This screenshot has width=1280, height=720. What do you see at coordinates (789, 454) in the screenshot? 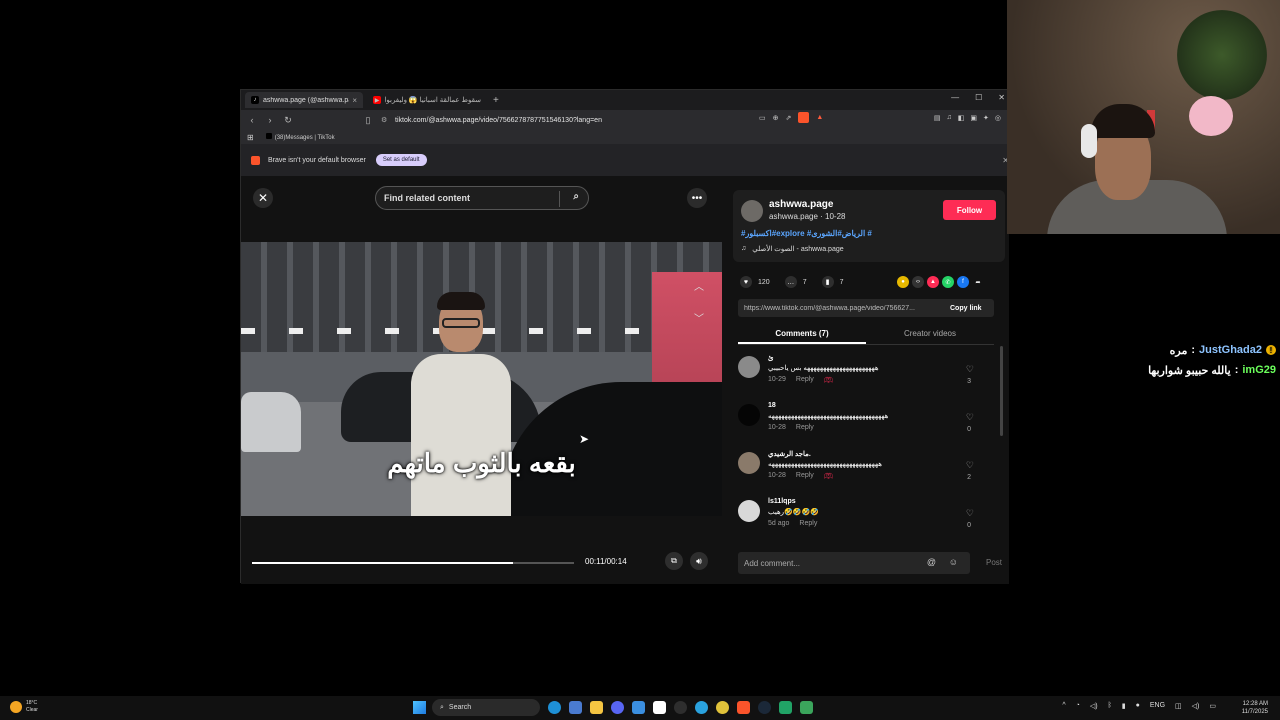
I see `comment-author: ماجد الرشيدي.` at bounding box center [789, 454].